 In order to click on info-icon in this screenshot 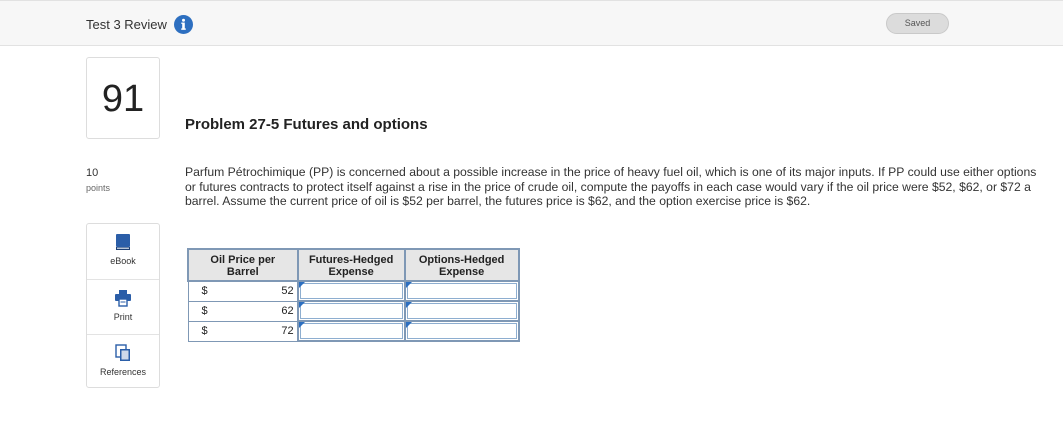, I will do `click(183, 24)`.